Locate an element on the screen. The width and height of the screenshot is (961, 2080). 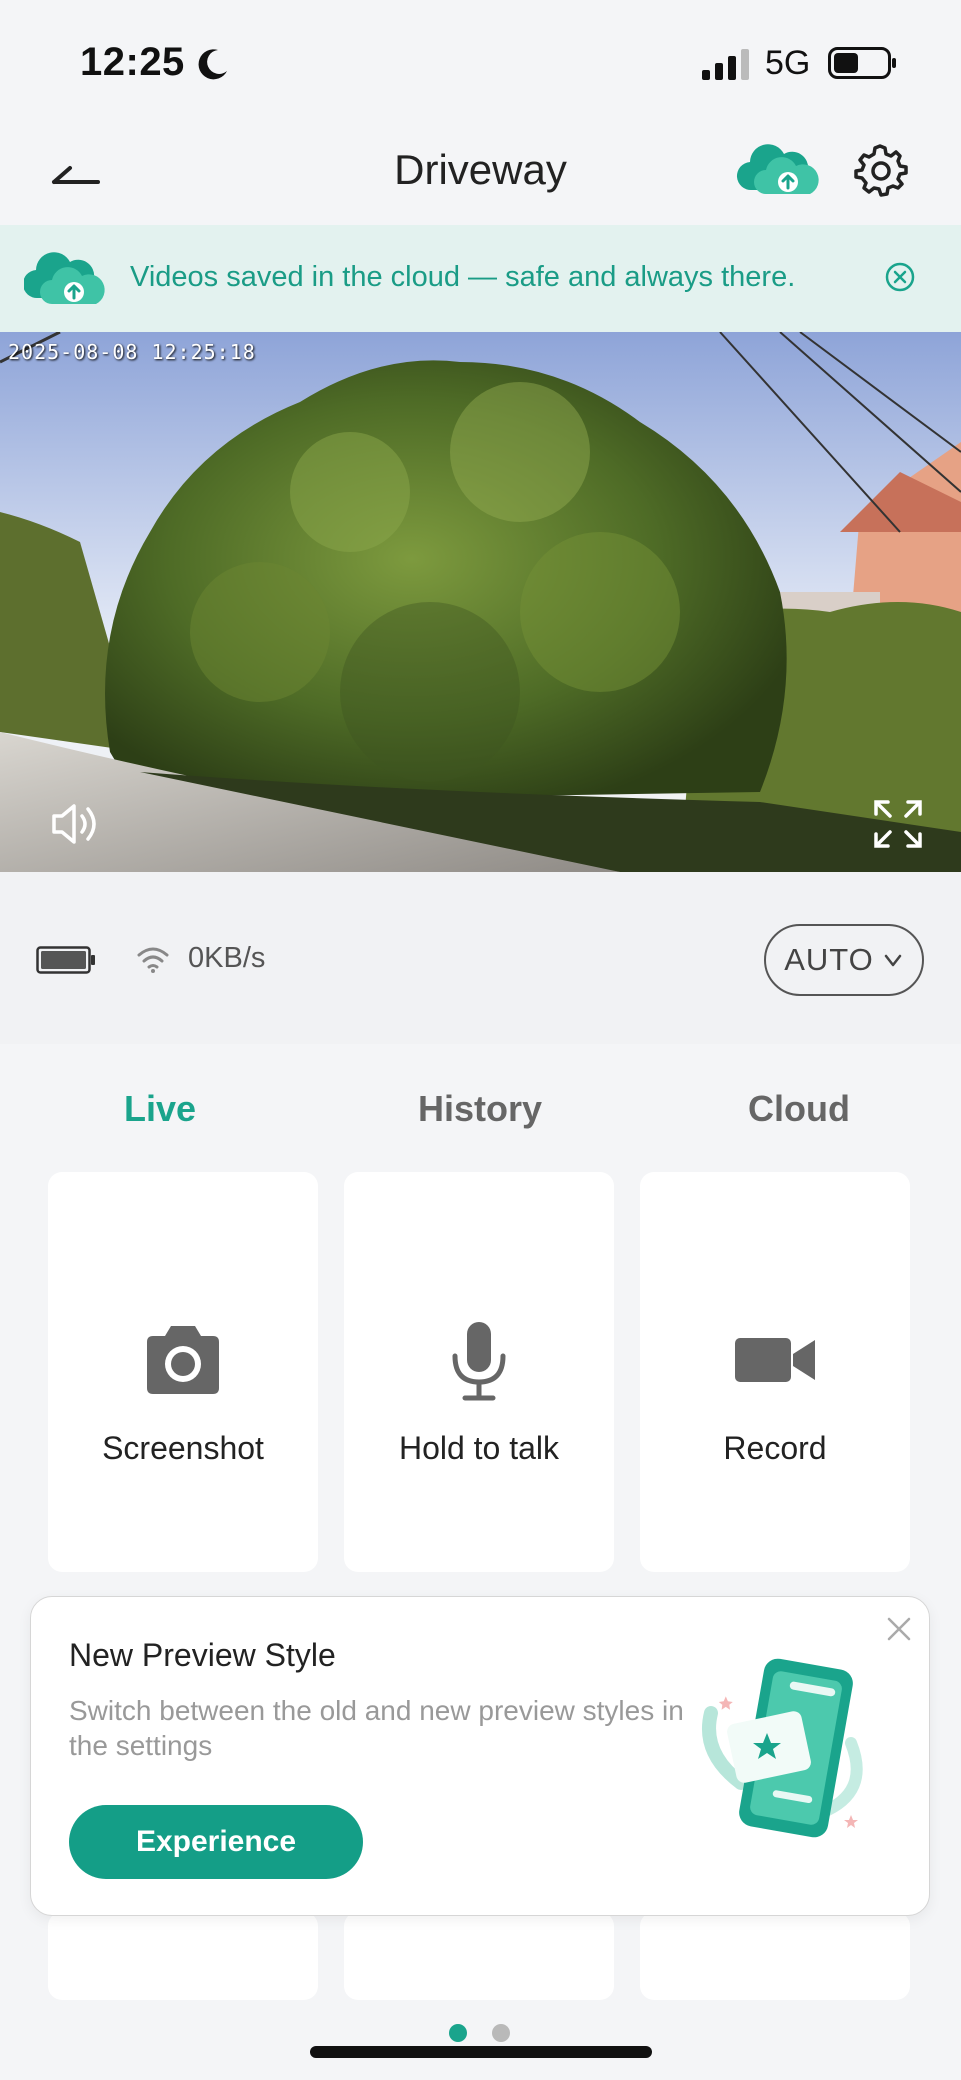
camera-icon is located at coordinates (183, 1360).